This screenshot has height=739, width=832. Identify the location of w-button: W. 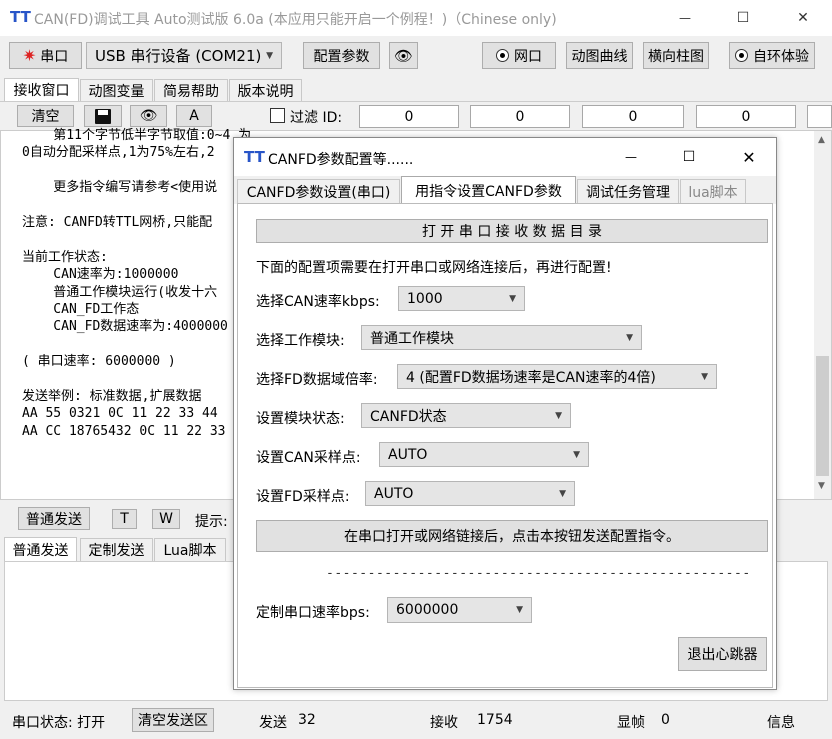
(166, 519).